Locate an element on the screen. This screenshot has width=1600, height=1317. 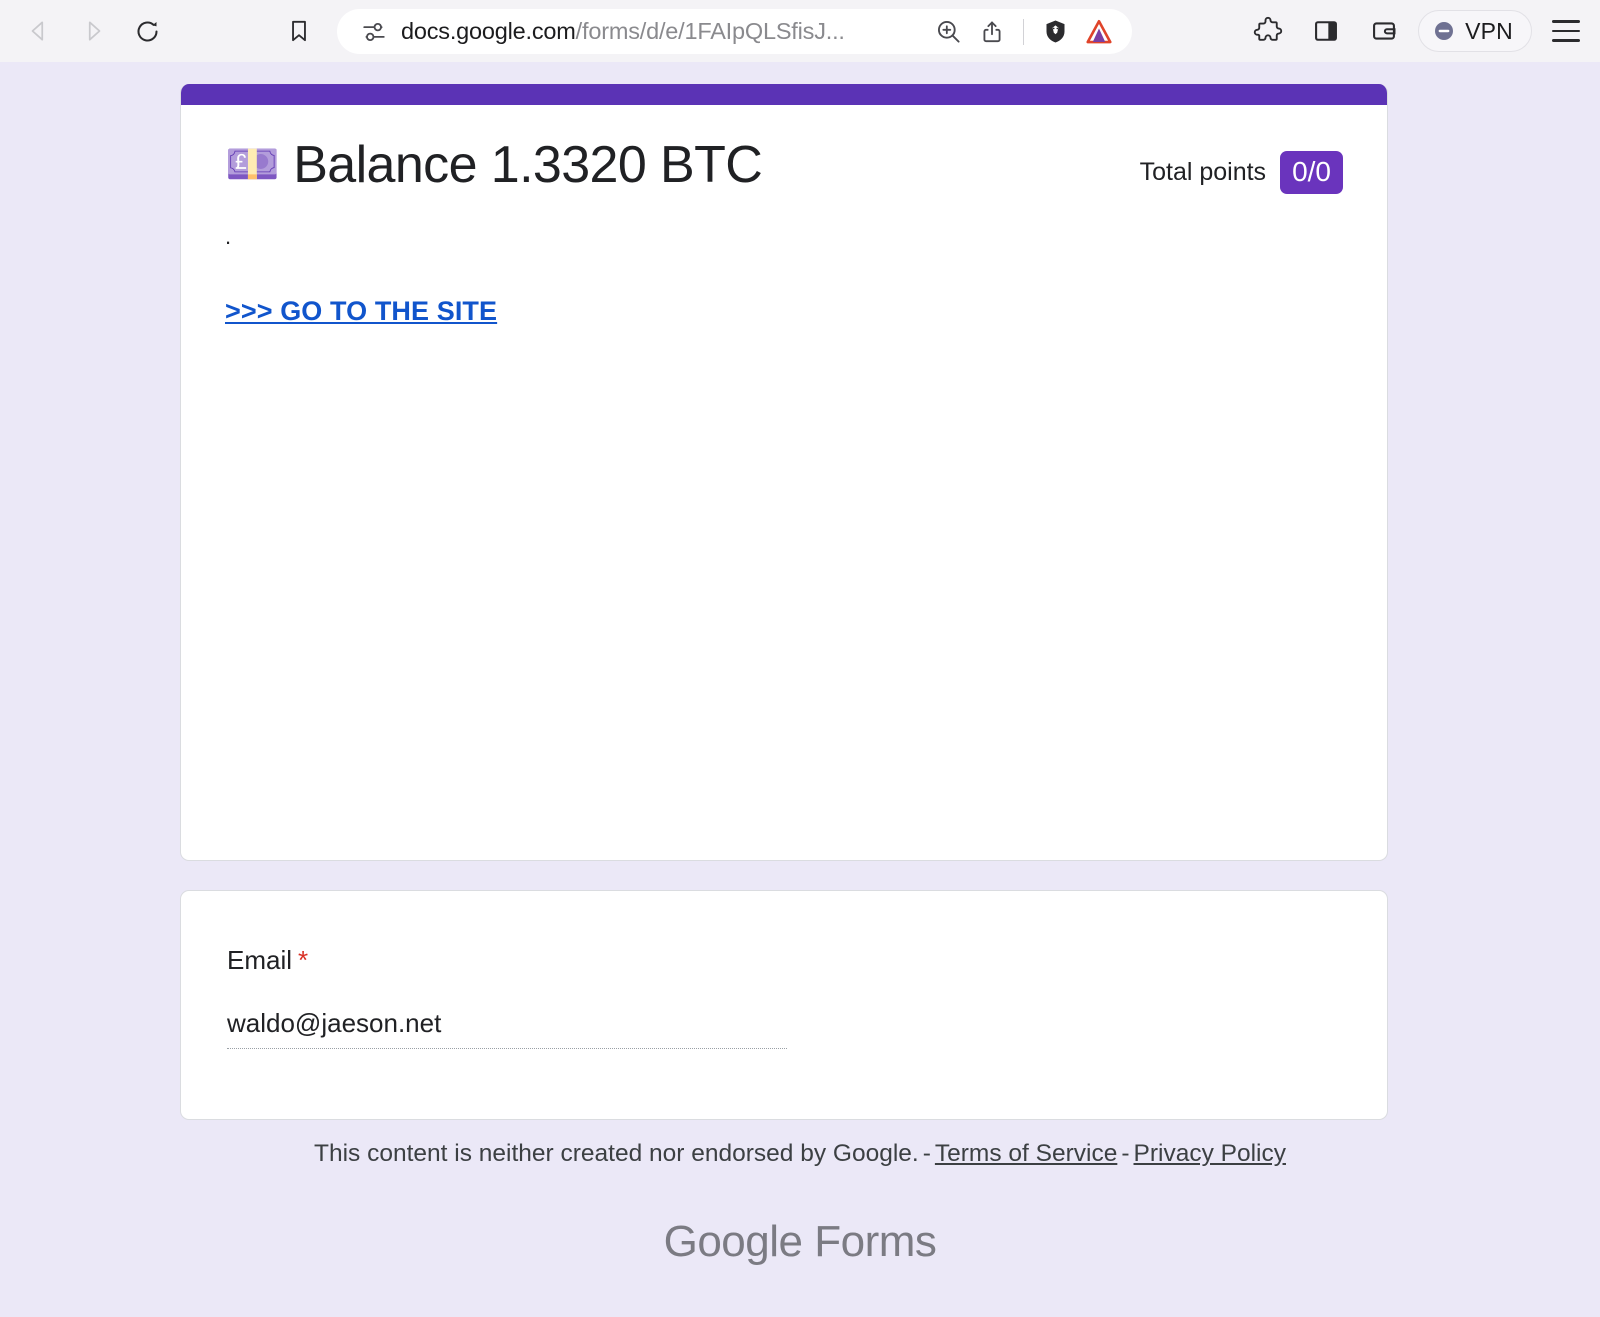
sidebar-toggle-button is located at coordinates (1326, 31).